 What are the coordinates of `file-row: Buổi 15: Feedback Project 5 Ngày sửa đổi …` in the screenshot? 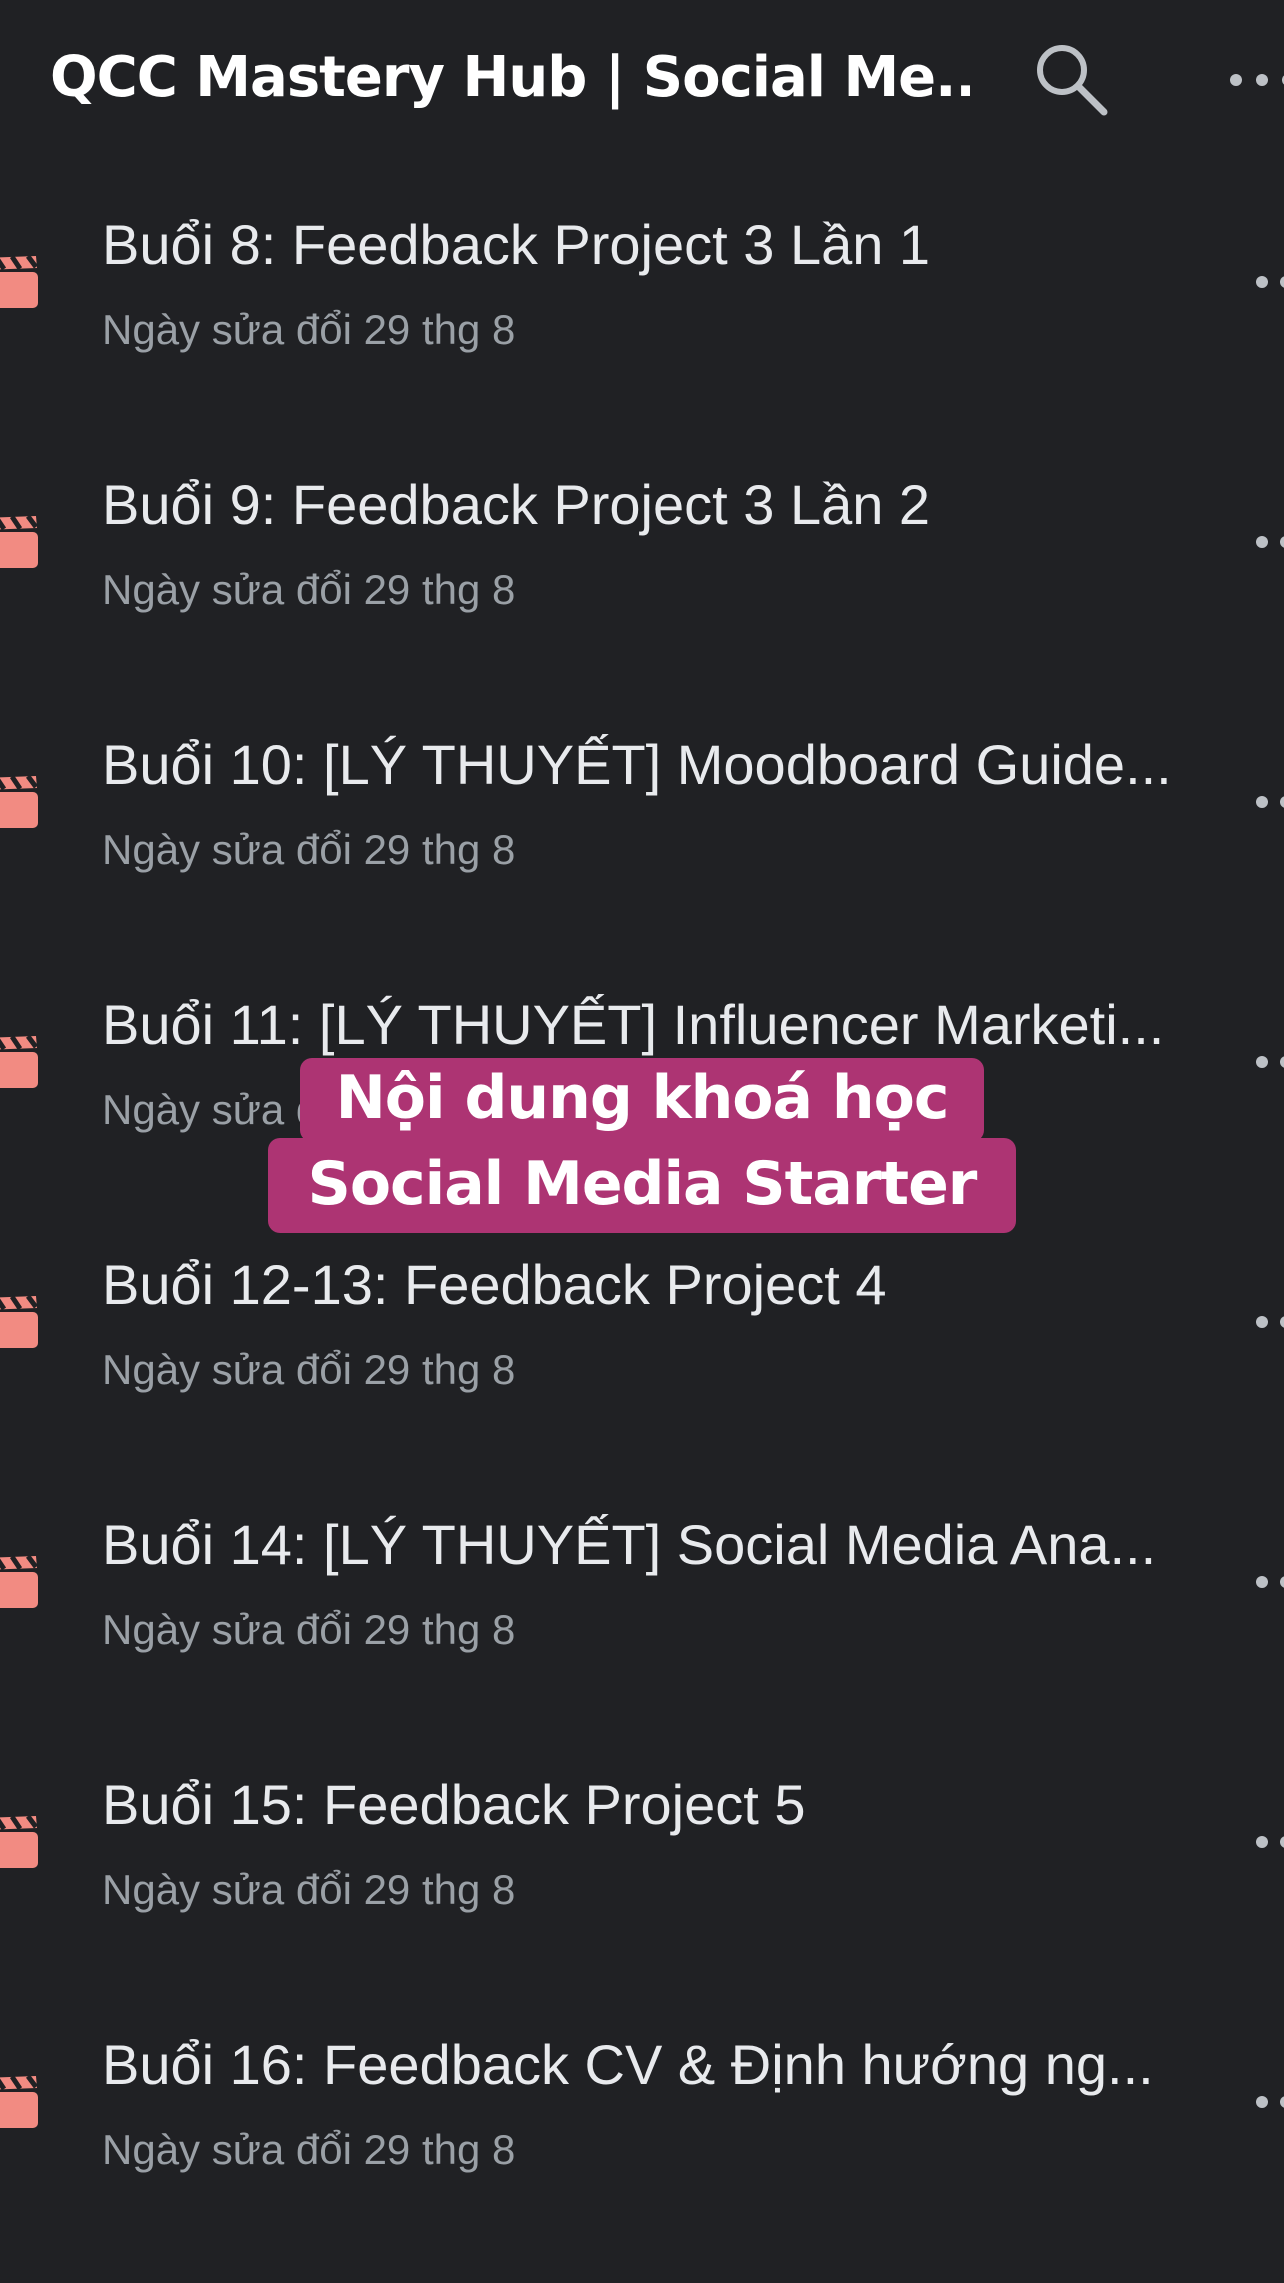 It's located at (642, 1850).